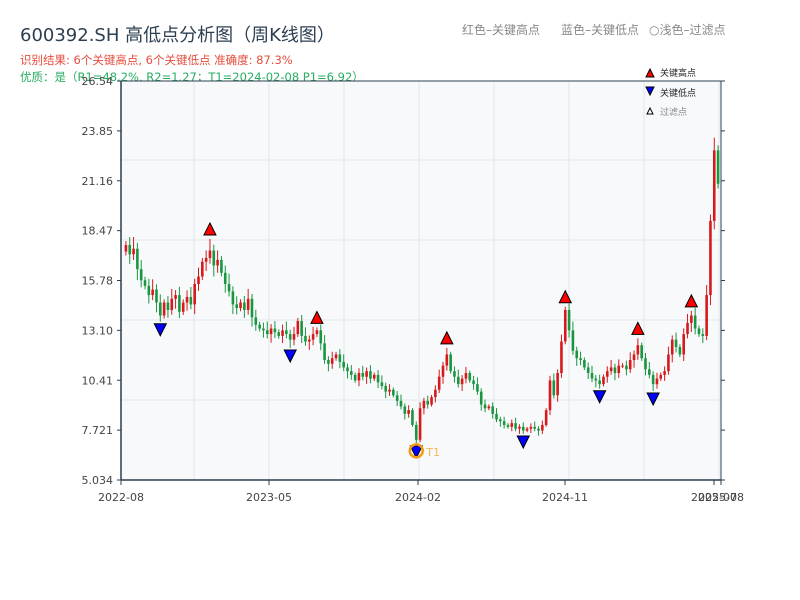 This screenshot has width=800, height=600. What do you see at coordinates (269, 497) in the screenshot?
I see `x-tick-label: 2023-05` at bounding box center [269, 497].